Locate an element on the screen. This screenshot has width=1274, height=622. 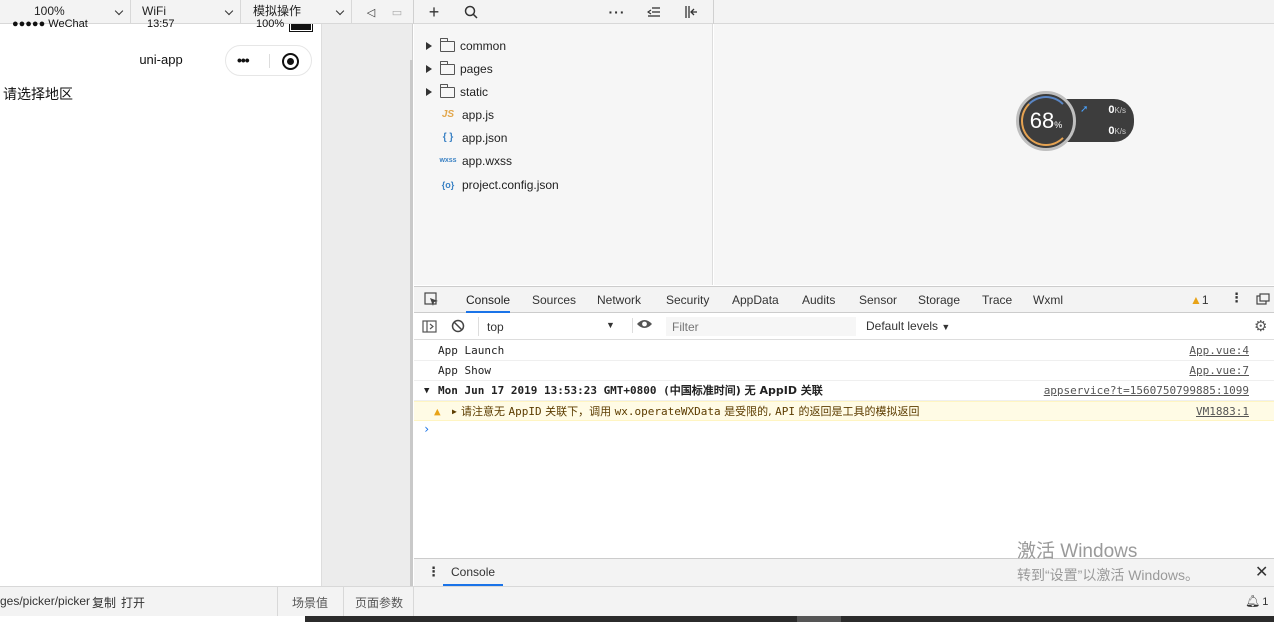
clear-console-icon is located at coordinates (458, 327).